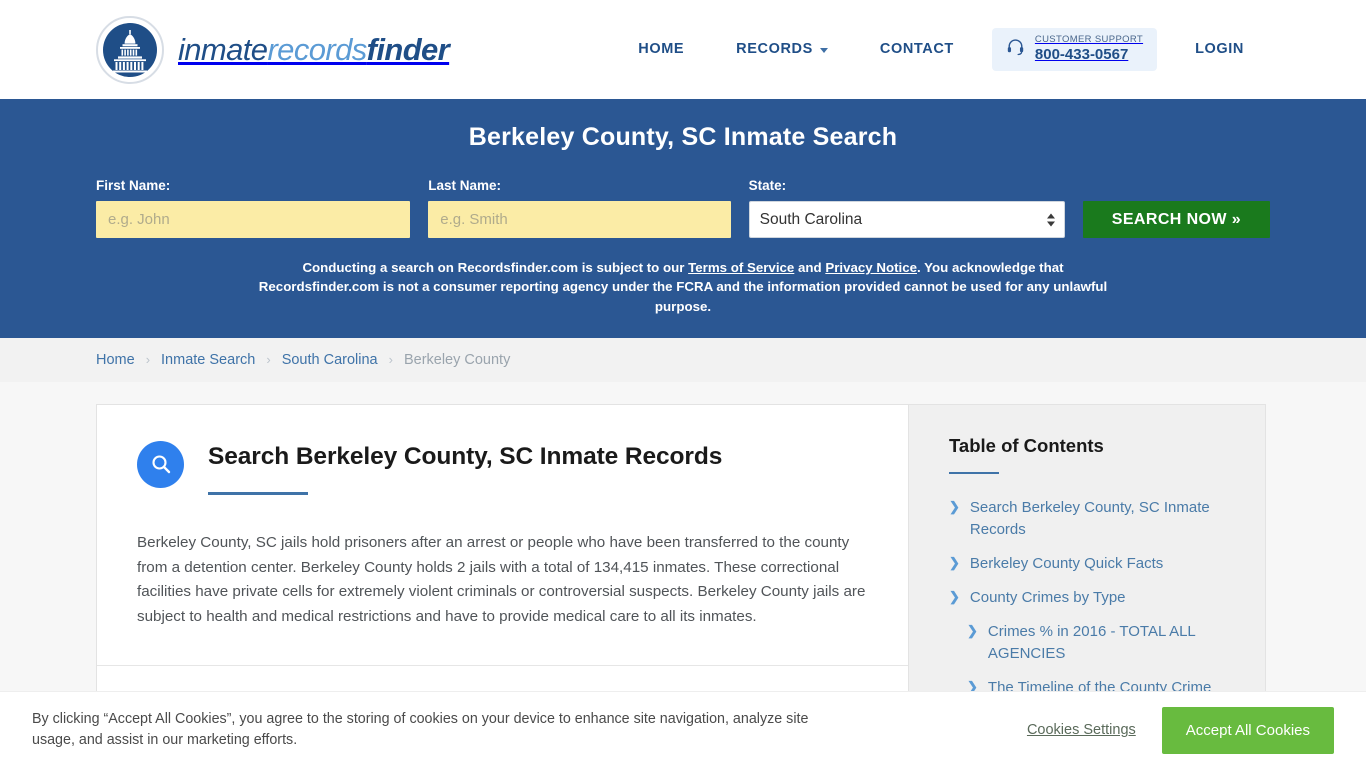 The height and width of the screenshot is (768, 1366). What do you see at coordinates (741, 267) in the screenshot?
I see `terms-of-service-link: Terms of Service` at bounding box center [741, 267].